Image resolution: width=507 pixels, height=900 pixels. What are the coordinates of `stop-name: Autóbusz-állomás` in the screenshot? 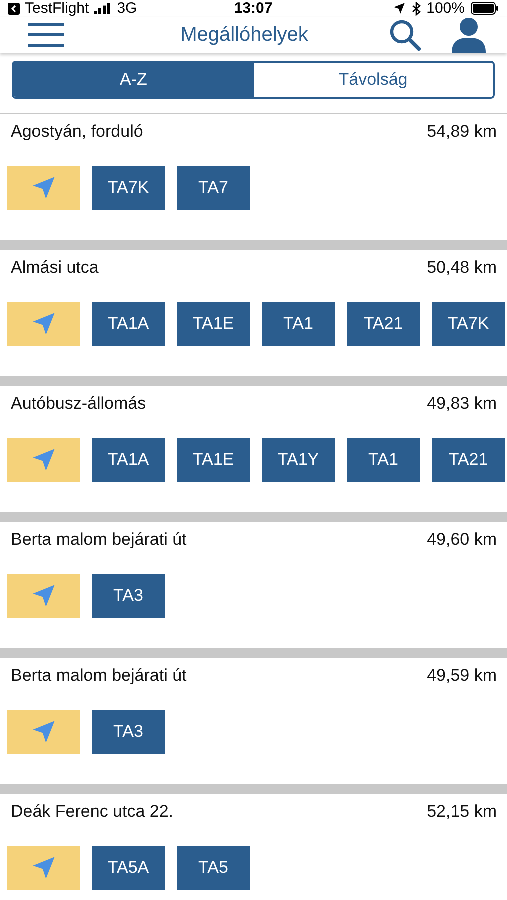 It's located at (78, 404).